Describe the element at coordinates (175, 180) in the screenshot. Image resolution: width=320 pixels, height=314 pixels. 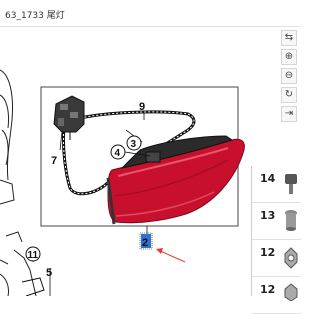
I see `tail-lamp` at that location.